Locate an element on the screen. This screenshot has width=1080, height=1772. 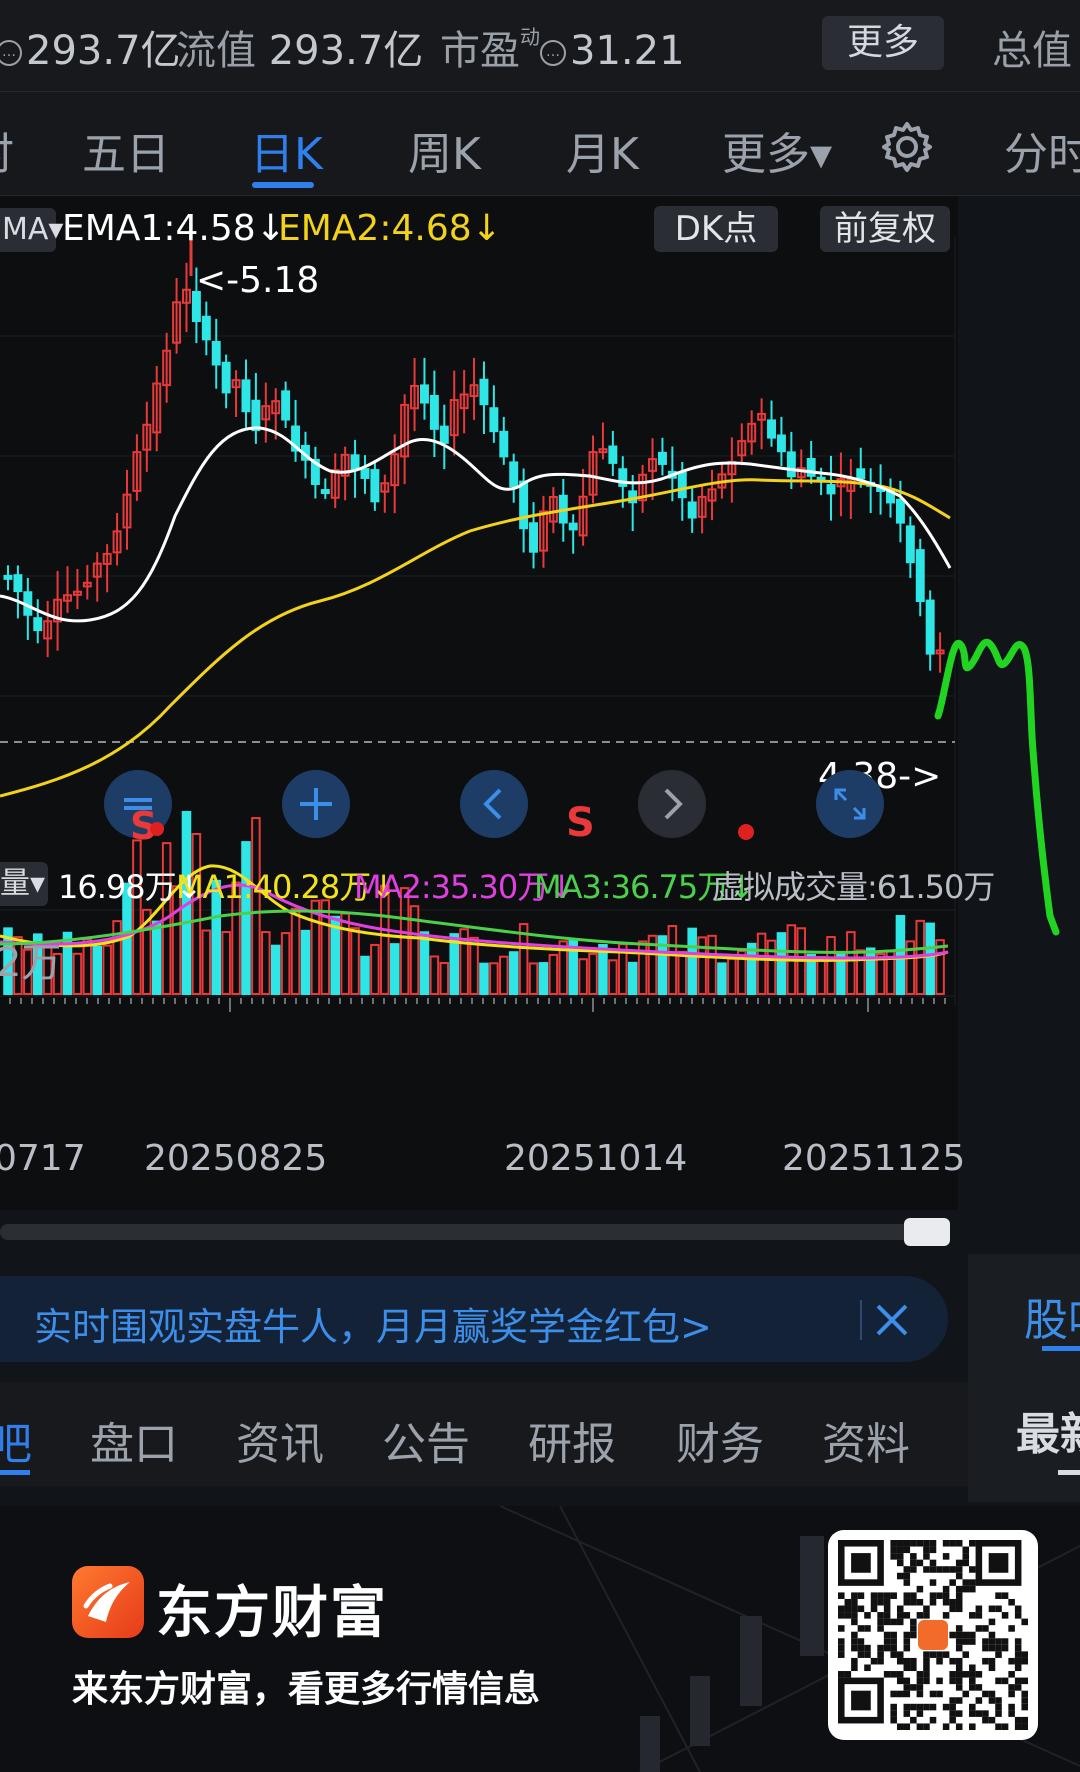
tab-research: 研报 is located at coordinates (572, 1440).